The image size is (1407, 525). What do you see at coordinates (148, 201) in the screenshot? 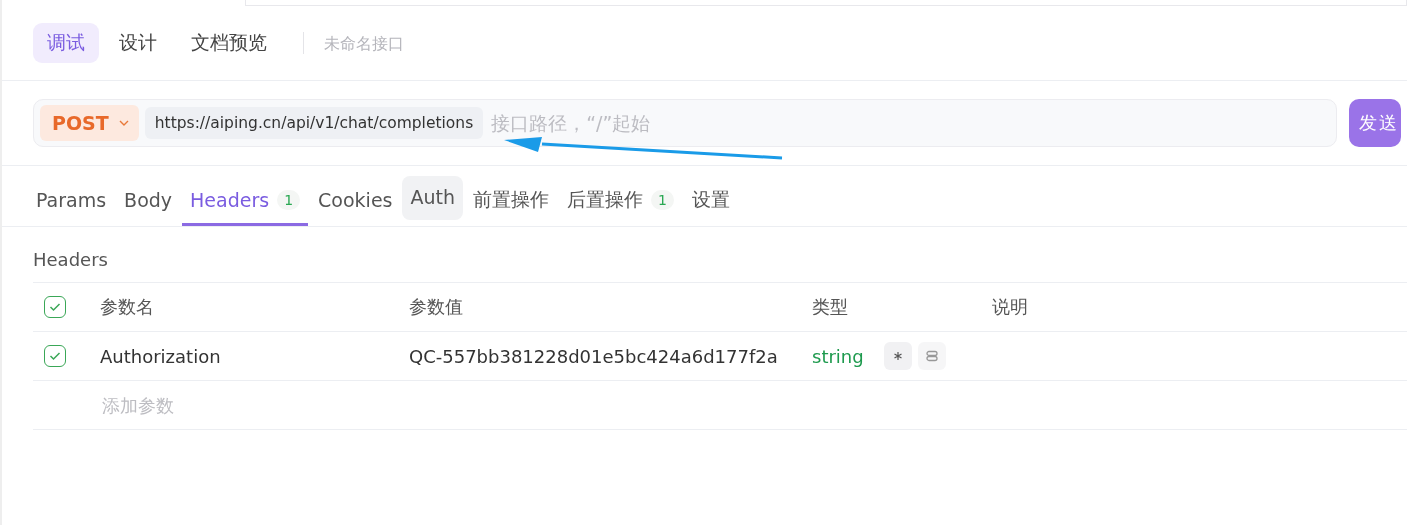
I see `request-tab: Body` at bounding box center [148, 201].